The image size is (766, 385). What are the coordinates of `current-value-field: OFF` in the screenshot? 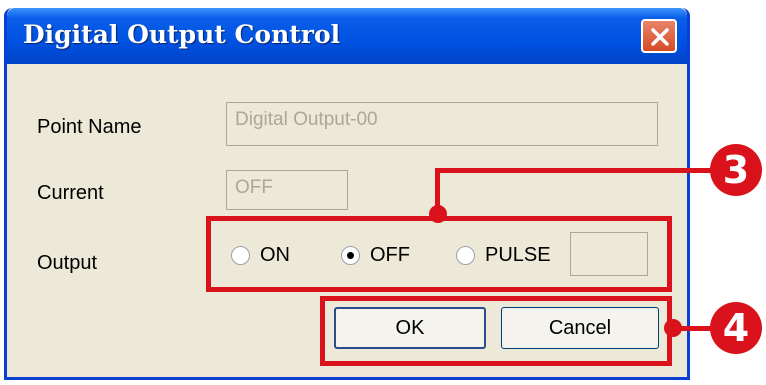 It's located at (287, 190).